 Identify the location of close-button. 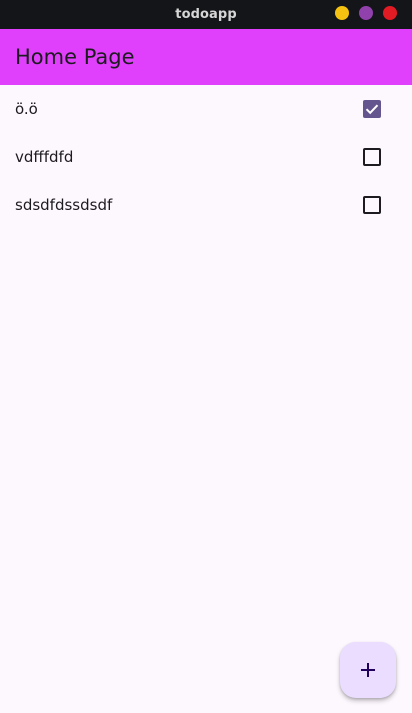
(390, 13).